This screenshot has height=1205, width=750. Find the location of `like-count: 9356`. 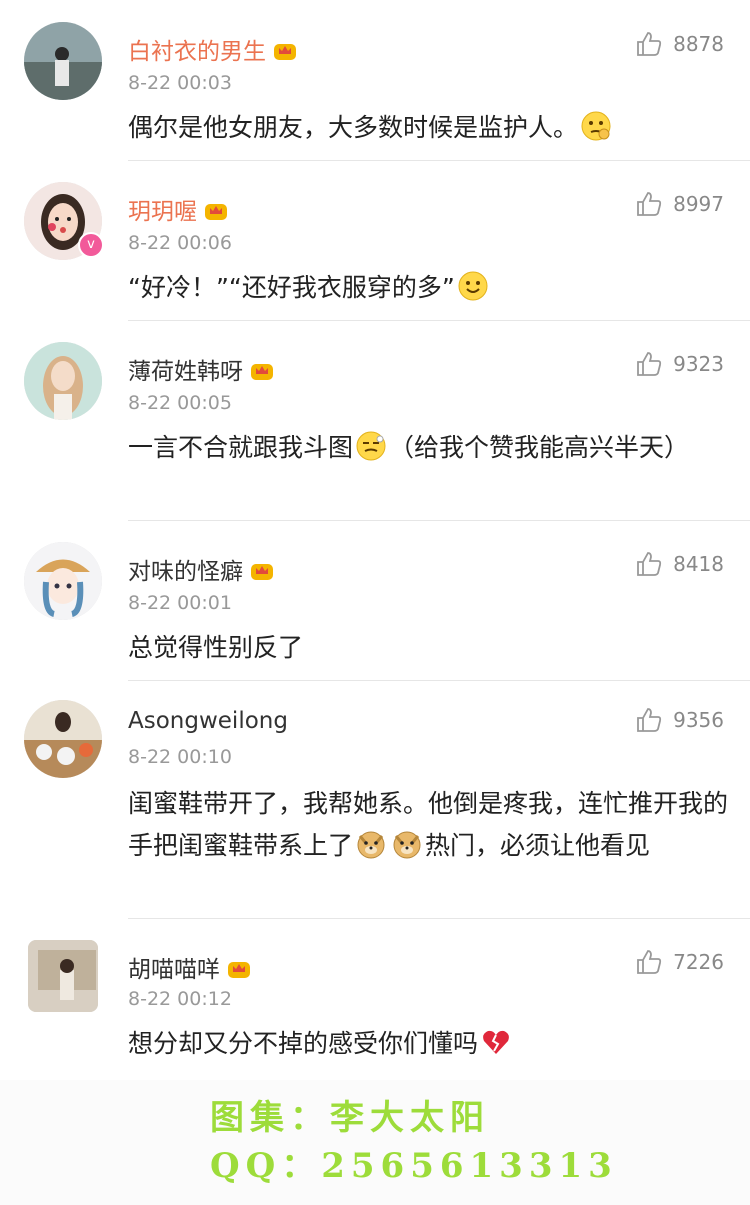

like-count: 9356 is located at coordinates (698, 720).